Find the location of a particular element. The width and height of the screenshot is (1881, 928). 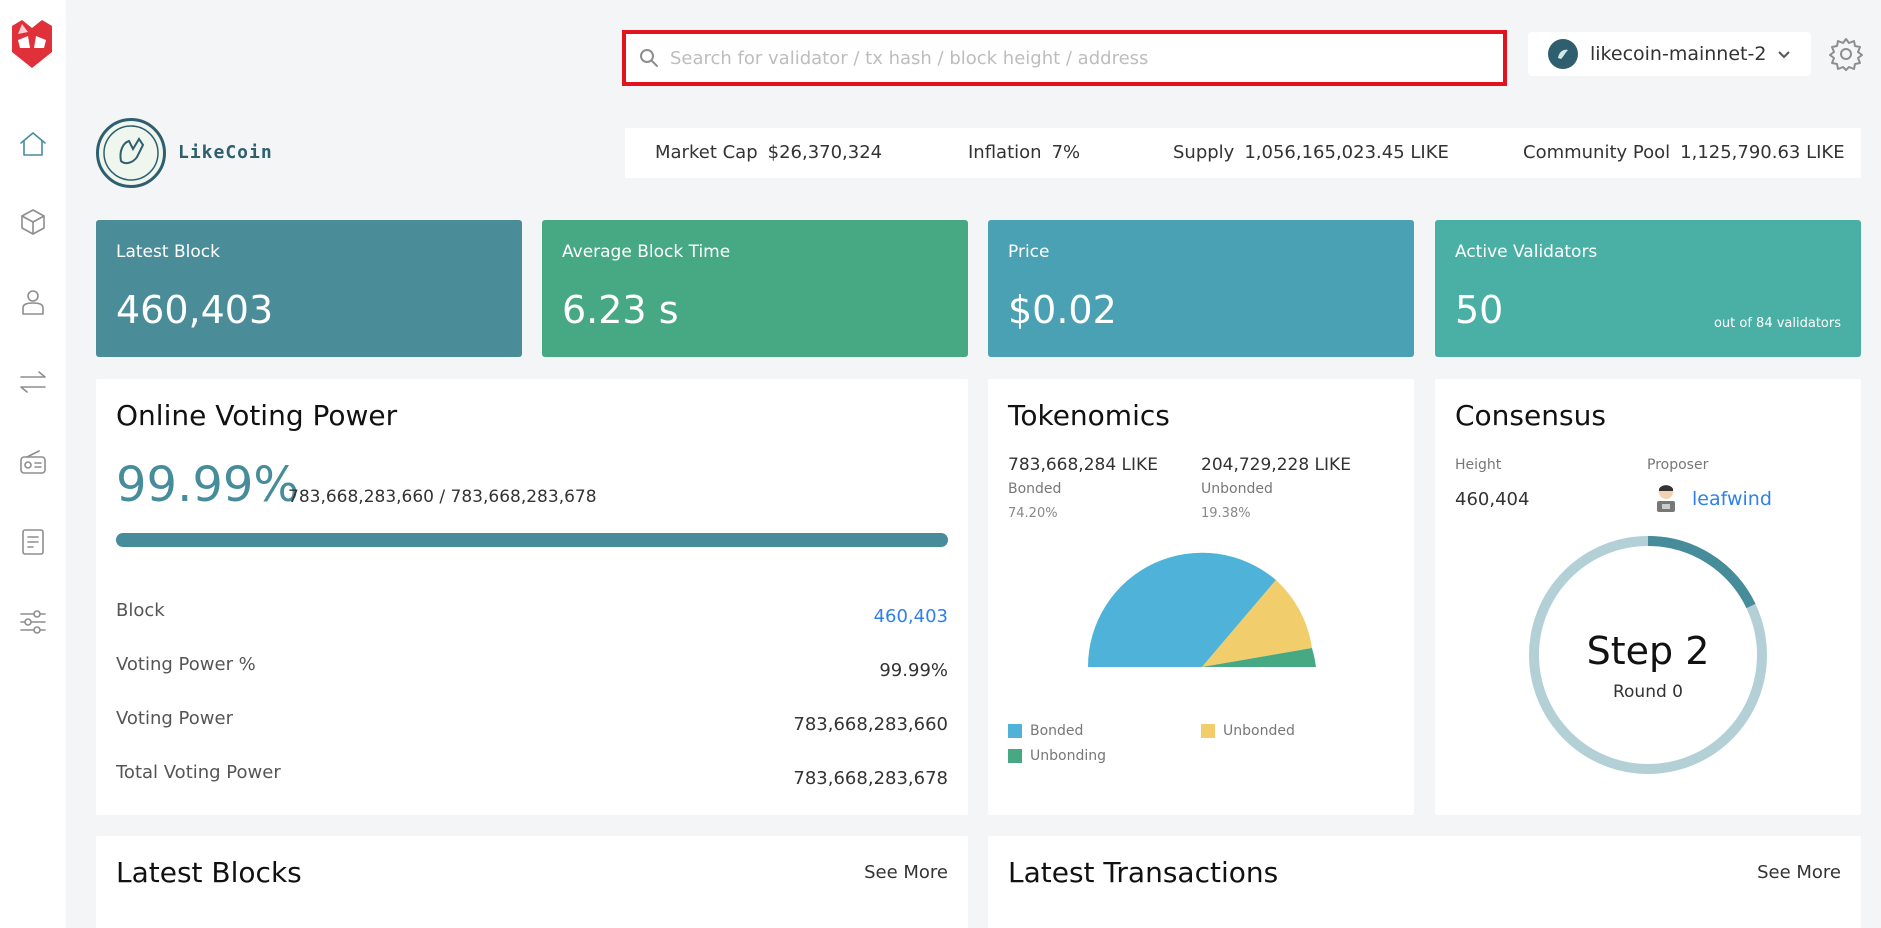

average-block-time-card: Average Block Time 6.23 s is located at coordinates (755, 288).